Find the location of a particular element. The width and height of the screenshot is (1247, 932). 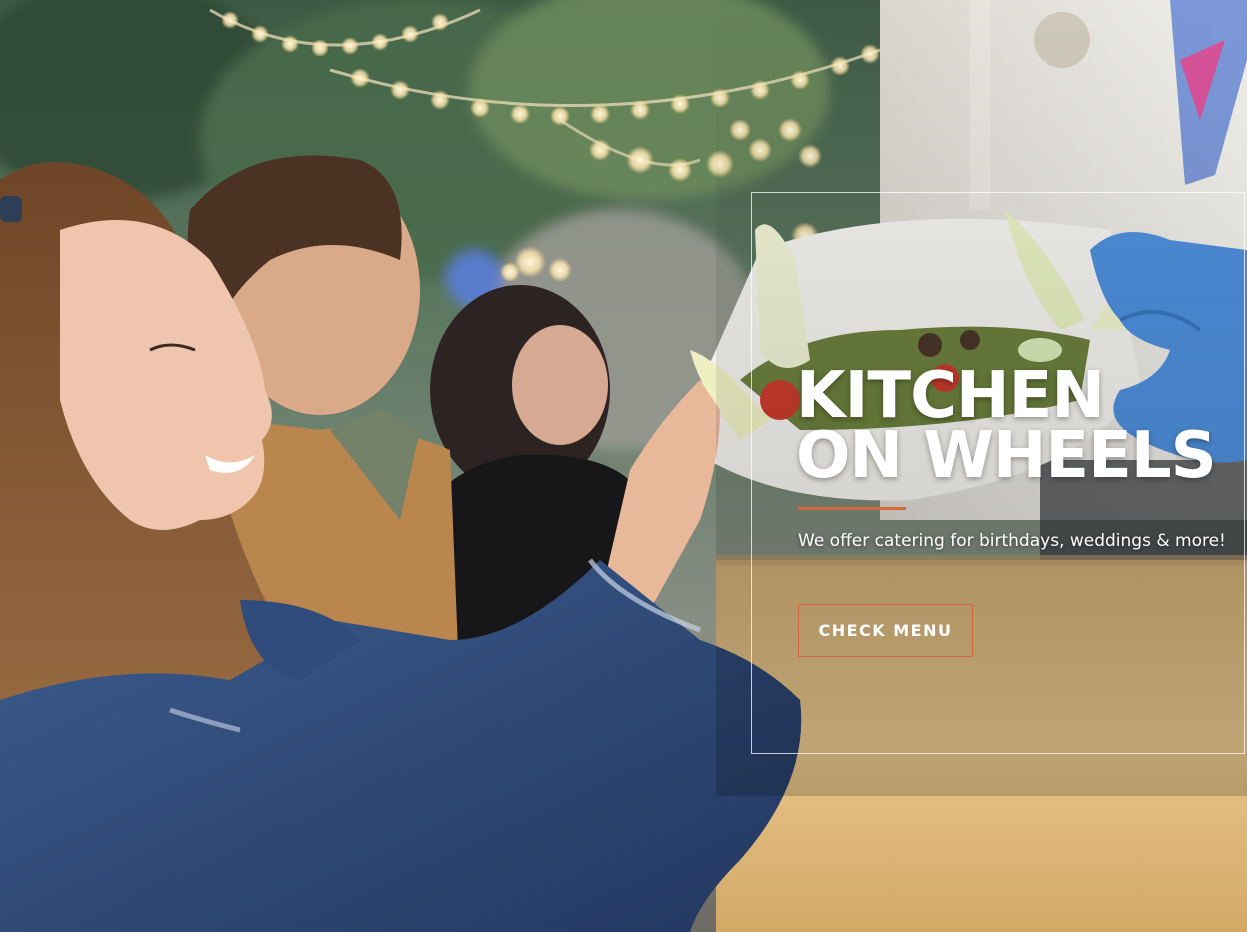

hero-title: KITCHEN ON WHEELS is located at coordinates (1016, 426).